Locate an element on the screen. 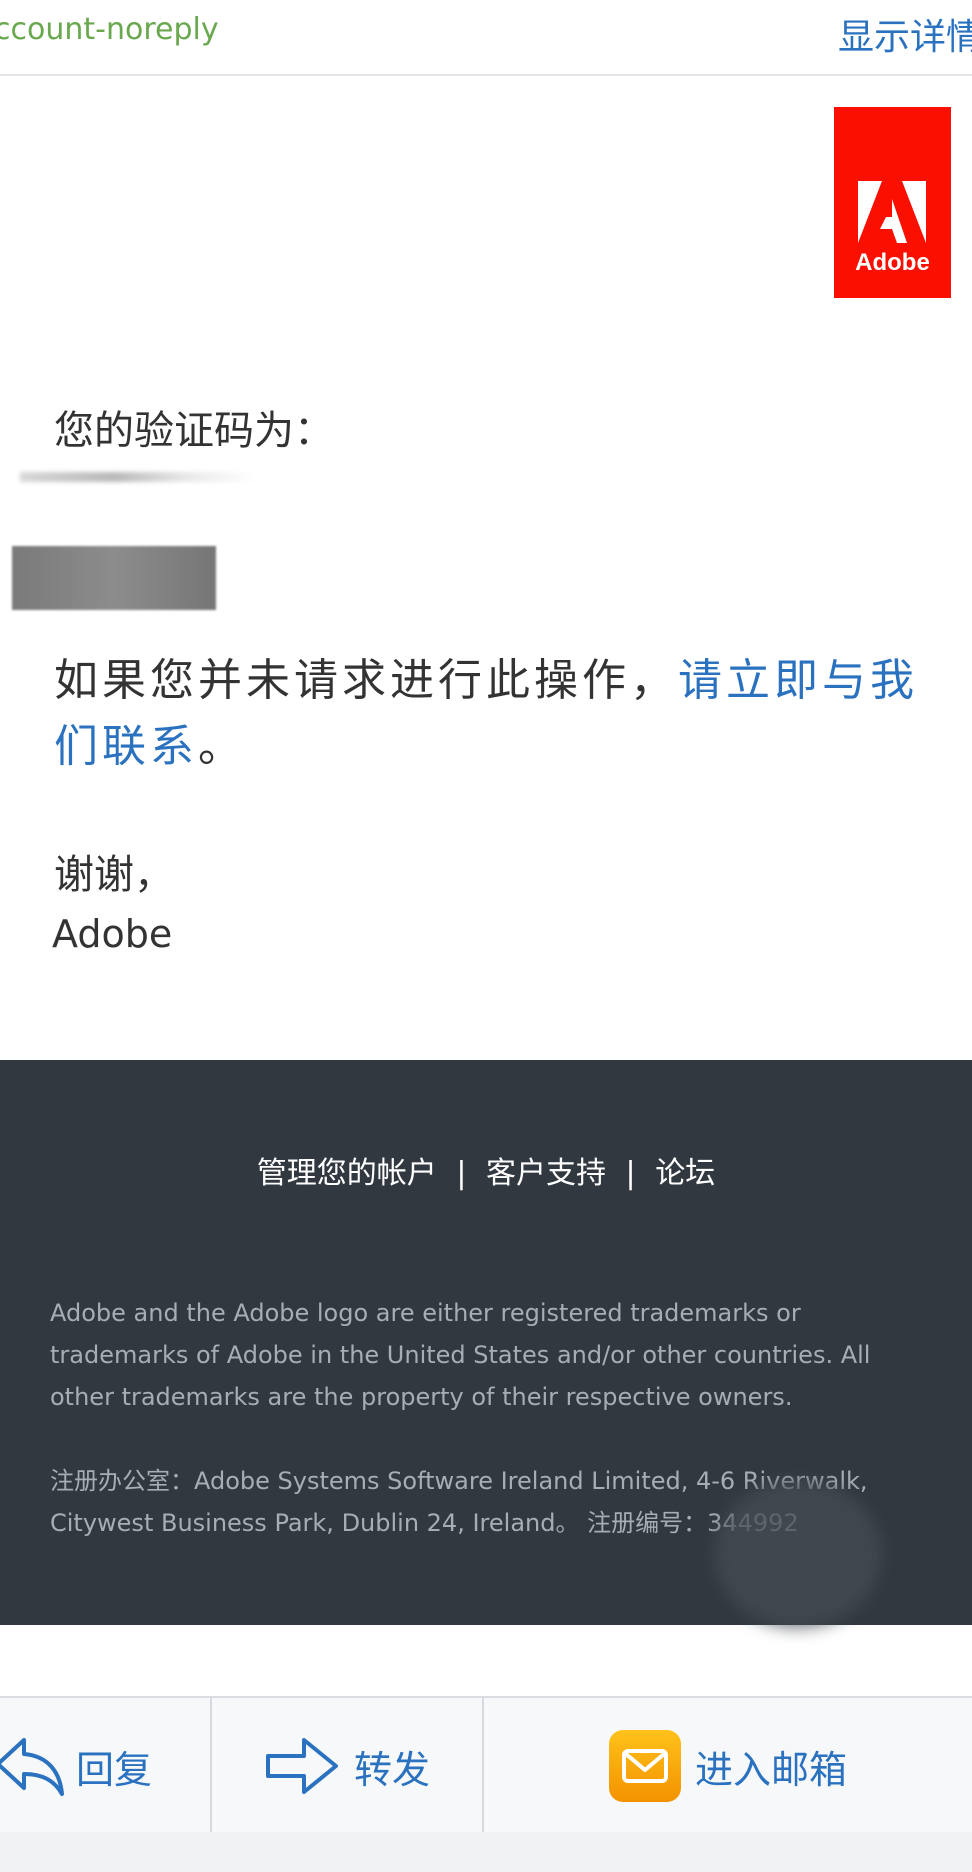  redacted-code-line is located at coordinates (138, 477).